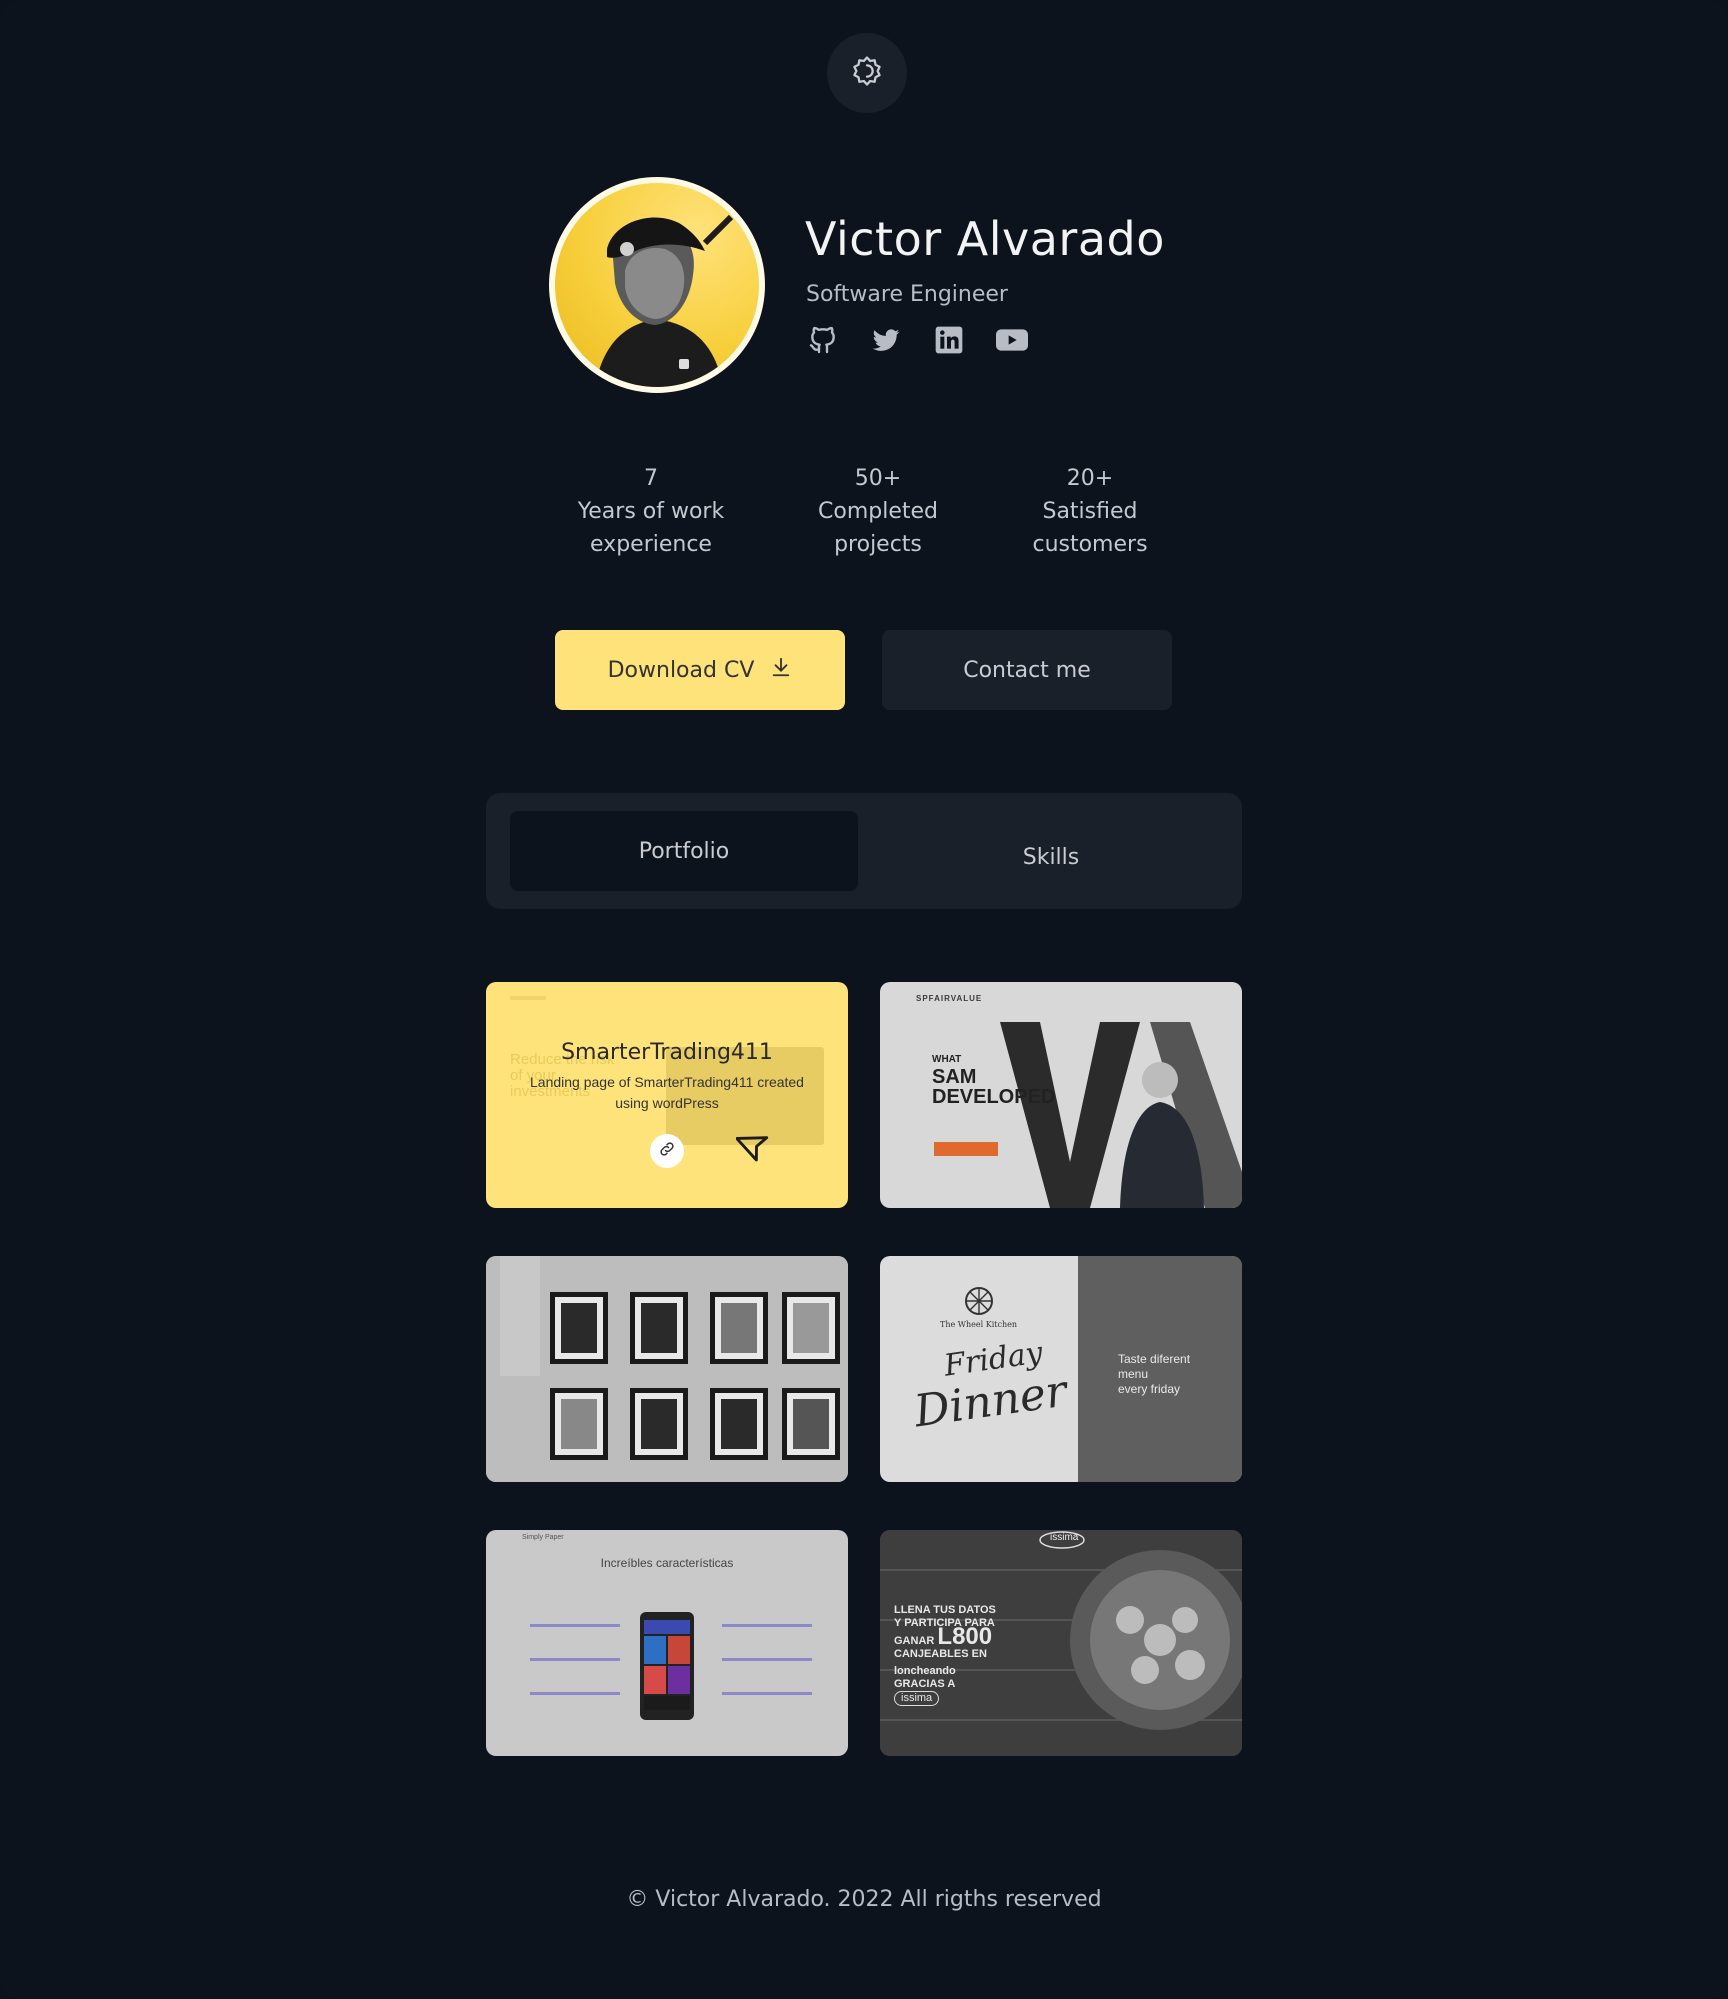  I want to click on contact-label: Contact me, so click(1027, 670).